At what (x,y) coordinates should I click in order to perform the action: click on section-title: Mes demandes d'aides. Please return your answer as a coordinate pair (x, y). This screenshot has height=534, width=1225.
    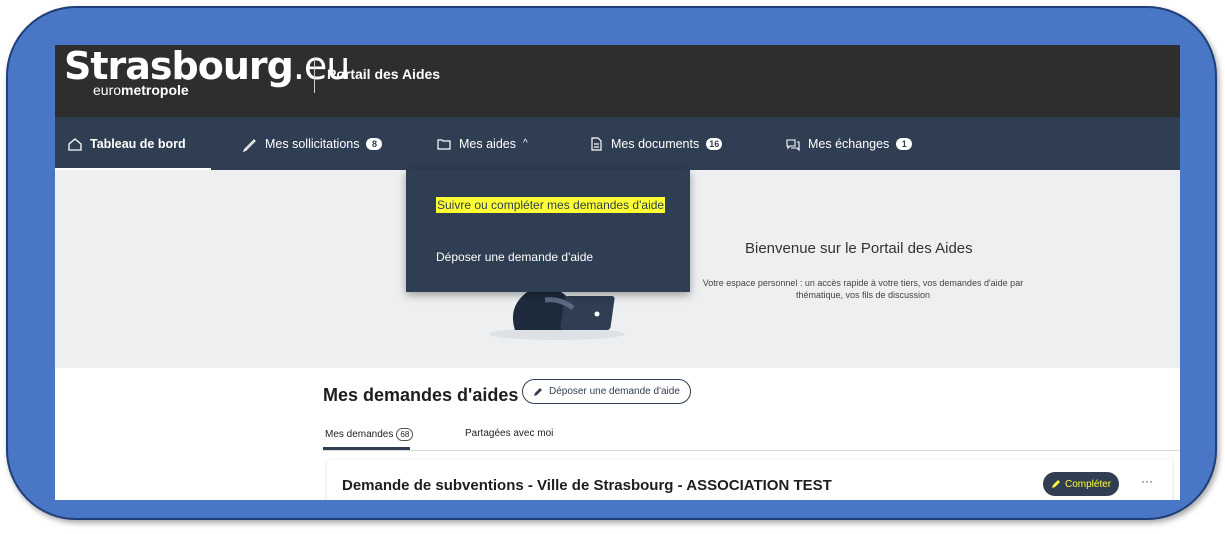
    Looking at the image, I should click on (421, 395).